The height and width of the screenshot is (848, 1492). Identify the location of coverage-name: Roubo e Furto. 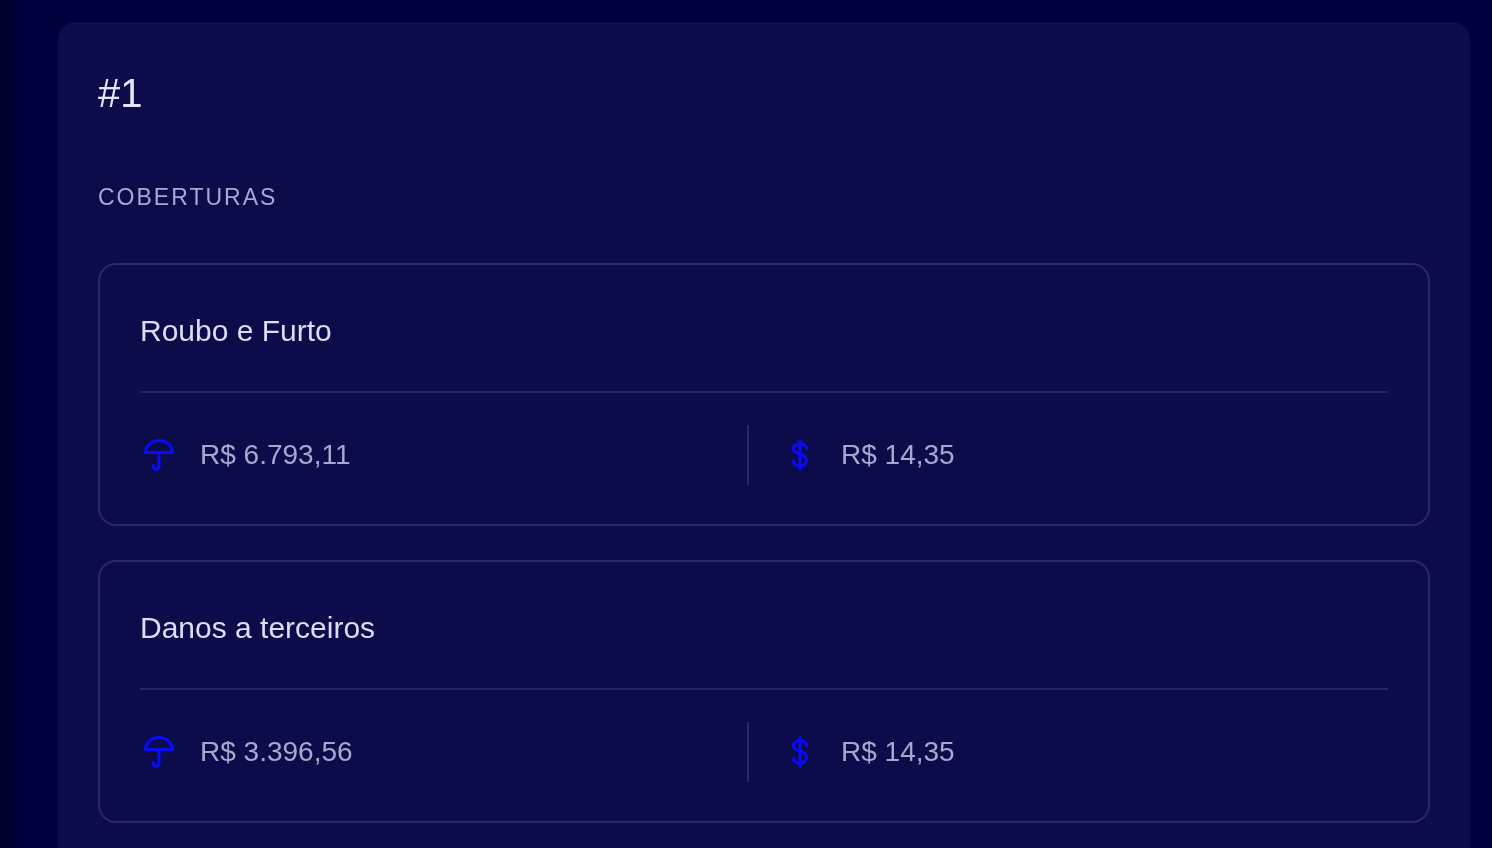
(236, 331).